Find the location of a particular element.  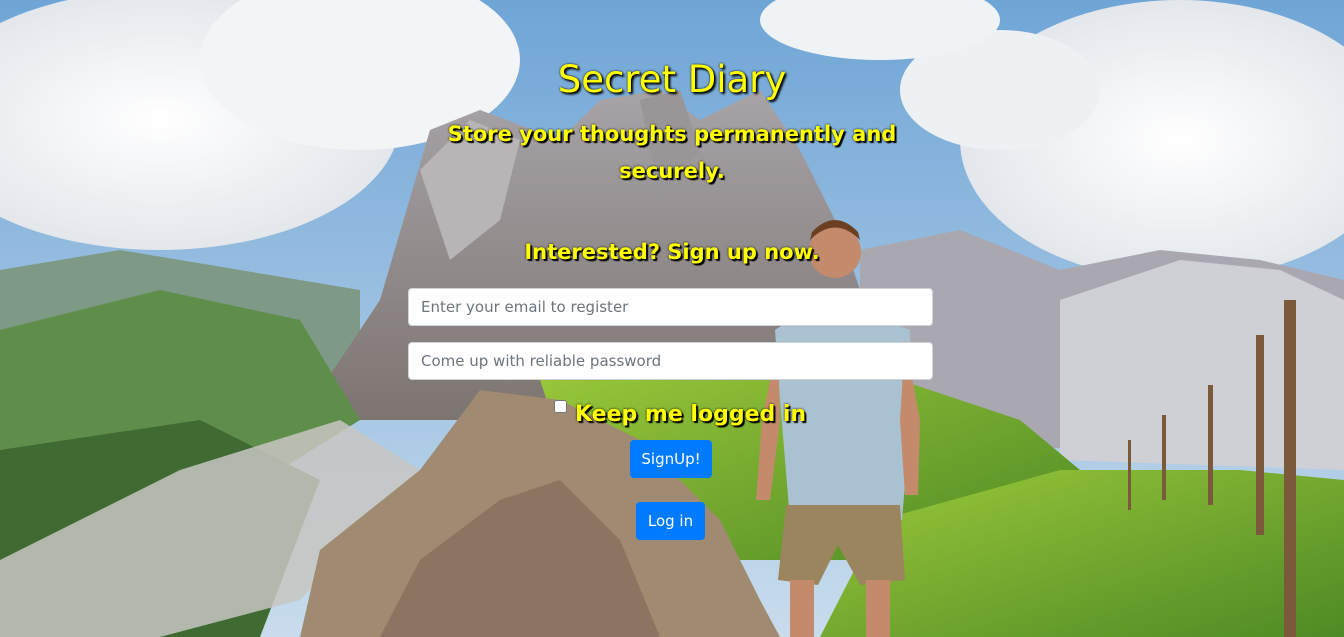

login-button: Log in is located at coordinates (670, 521).